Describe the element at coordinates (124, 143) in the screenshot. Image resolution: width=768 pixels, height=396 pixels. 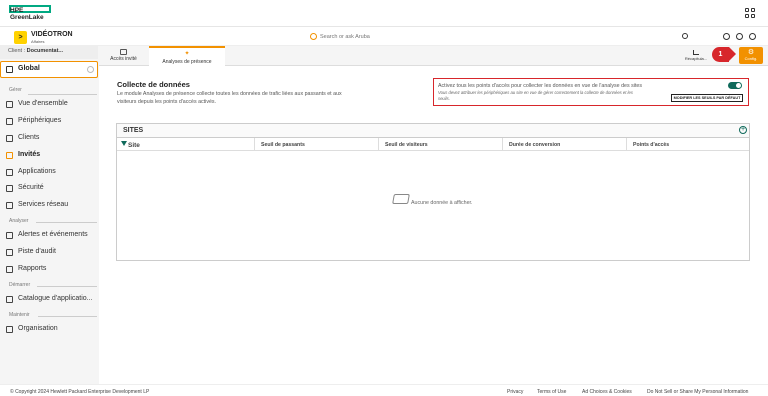
I see `filter-icon` at that location.